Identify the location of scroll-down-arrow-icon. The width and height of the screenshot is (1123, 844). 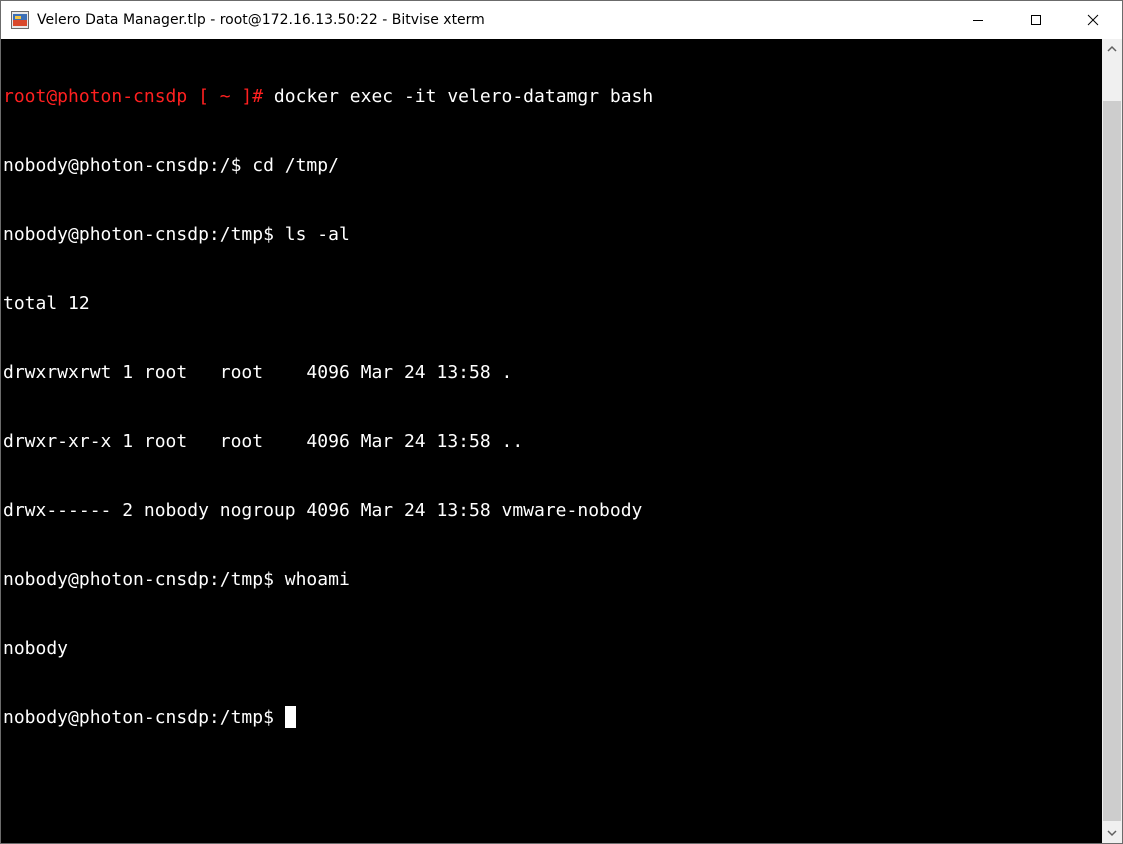
(1112, 833).